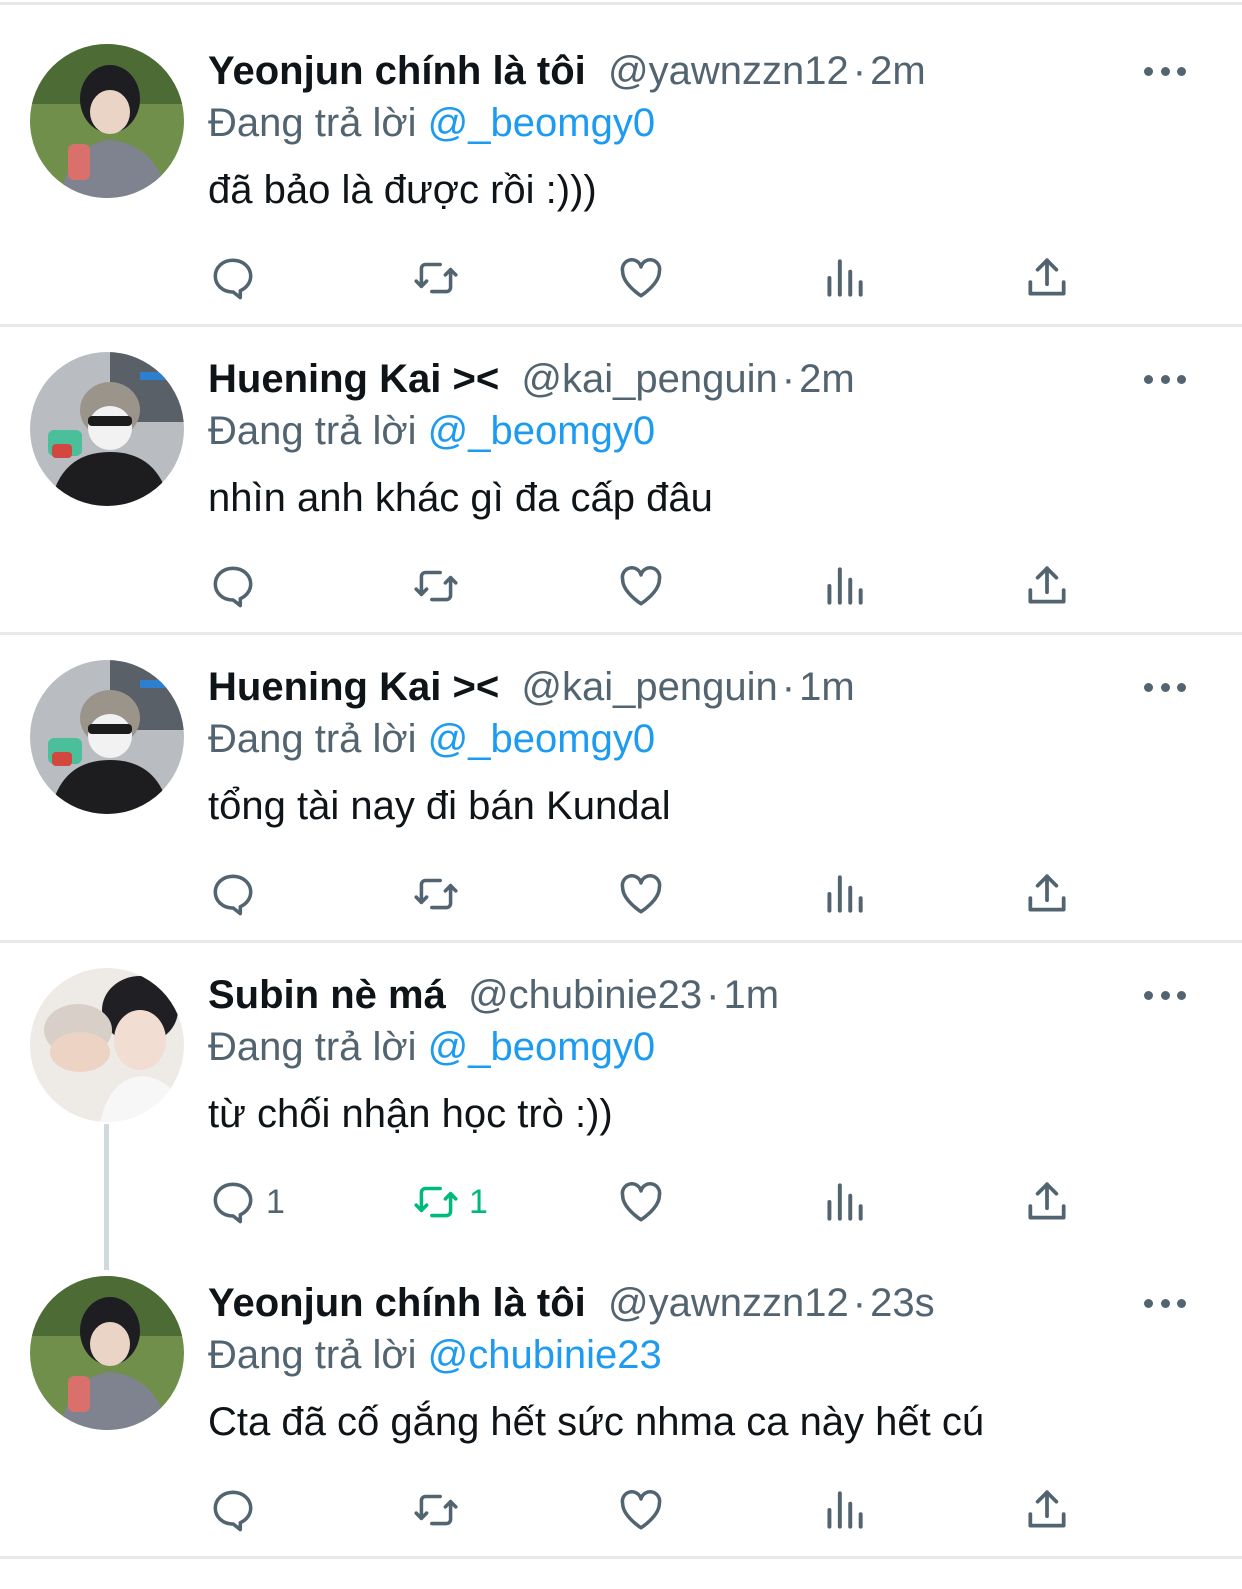 The width and height of the screenshot is (1242, 1589). Describe the element at coordinates (397, 1303) in the screenshot. I see `display-name: Yeonjun chính là tôi` at that location.